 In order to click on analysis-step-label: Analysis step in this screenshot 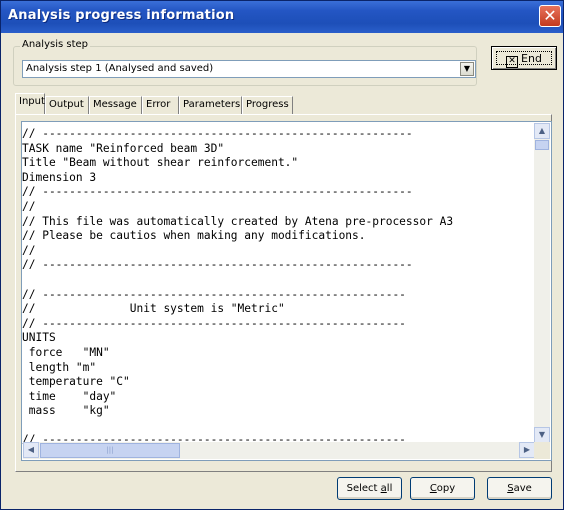, I will do `click(55, 44)`.